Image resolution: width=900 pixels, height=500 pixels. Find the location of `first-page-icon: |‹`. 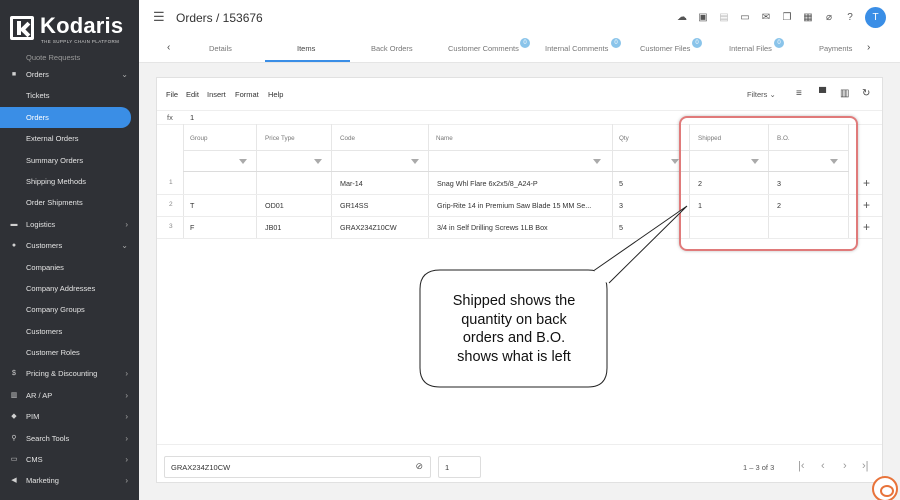

first-page-icon: |‹ is located at coordinates (801, 466).